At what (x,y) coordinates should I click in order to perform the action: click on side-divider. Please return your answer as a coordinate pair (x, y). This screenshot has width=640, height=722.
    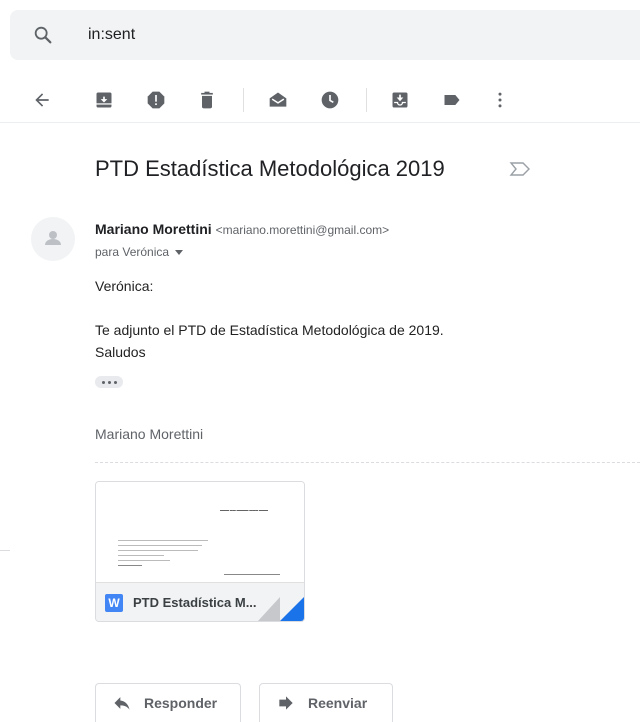
    Looking at the image, I should click on (5, 550).